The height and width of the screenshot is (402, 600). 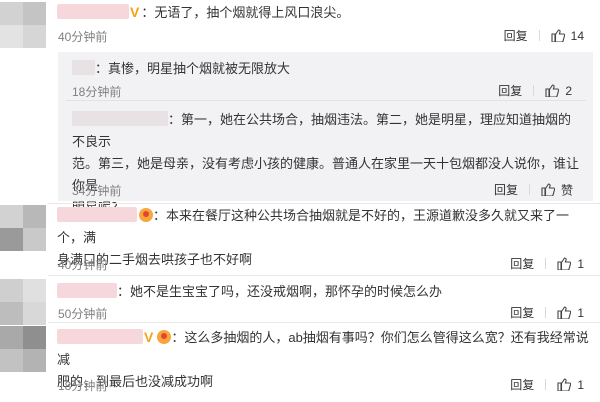 I want to click on comment-1: V ：无语了，抽个烟就得上风口浪尖。 40分钟前 回复 14, so click(x=300, y=24).